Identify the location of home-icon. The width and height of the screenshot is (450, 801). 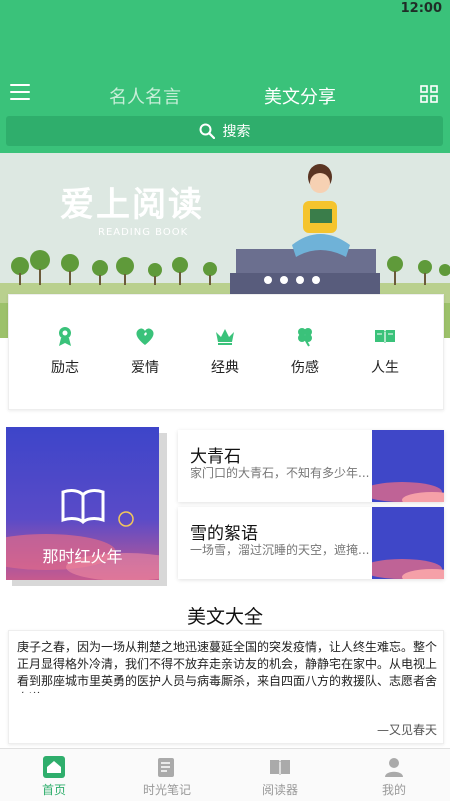
(54, 767).